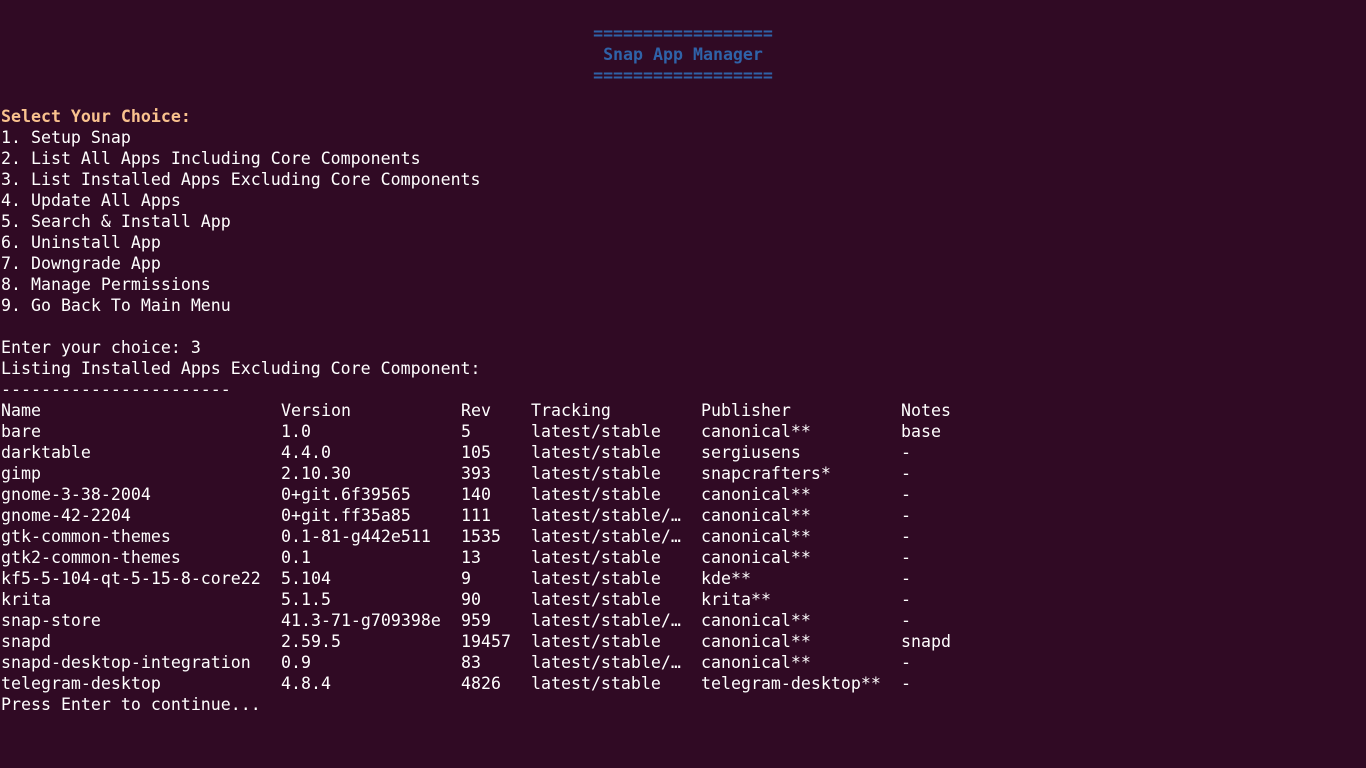 Image resolution: width=1366 pixels, height=768 pixels. Describe the element at coordinates (66, 137) in the screenshot. I see `menu-item: 1. Setup Snap` at that location.